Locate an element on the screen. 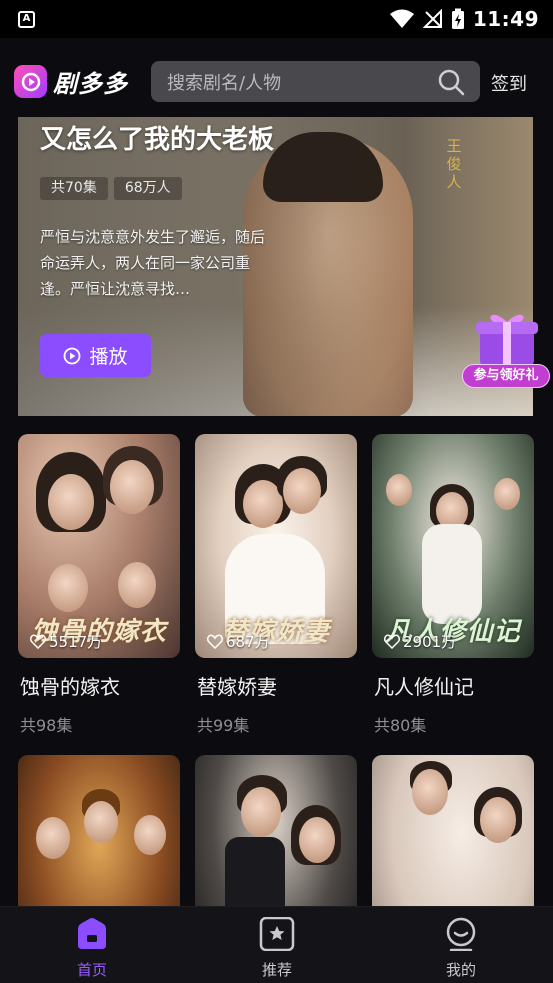  status-bar: A 11:49 is located at coordinates (276, 19).